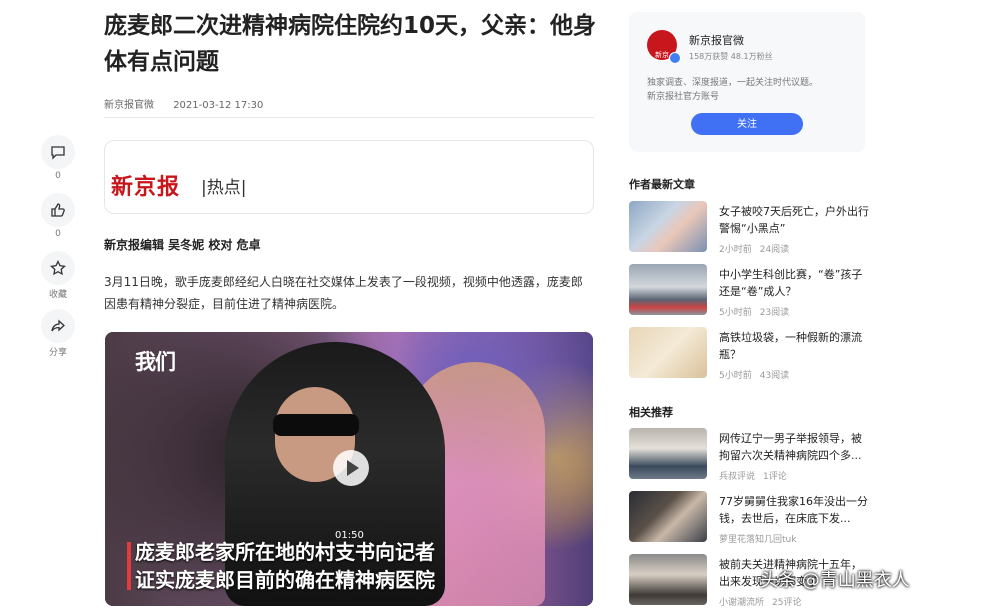 The image size is (996, 609). Describe the element at coordinates (758, 540) in the screenshot. I see `related-source: 萝里花落知几回tuk` at that location.